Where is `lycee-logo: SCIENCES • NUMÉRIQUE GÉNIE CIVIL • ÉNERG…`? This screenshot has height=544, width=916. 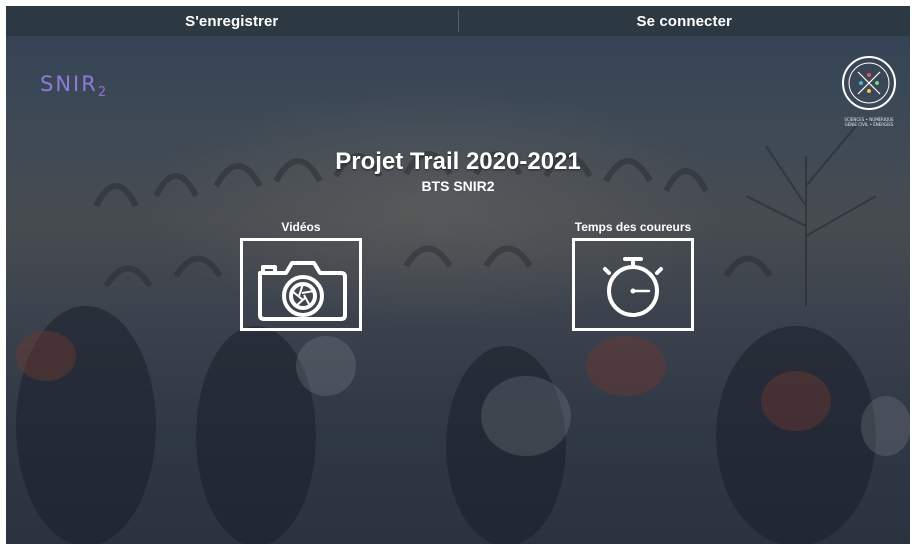
lycee-logo: SCIENCES • NUMÉRIQUE GÉNIE CIVIL • ÉNERG… is located at coordinates (869, 94).